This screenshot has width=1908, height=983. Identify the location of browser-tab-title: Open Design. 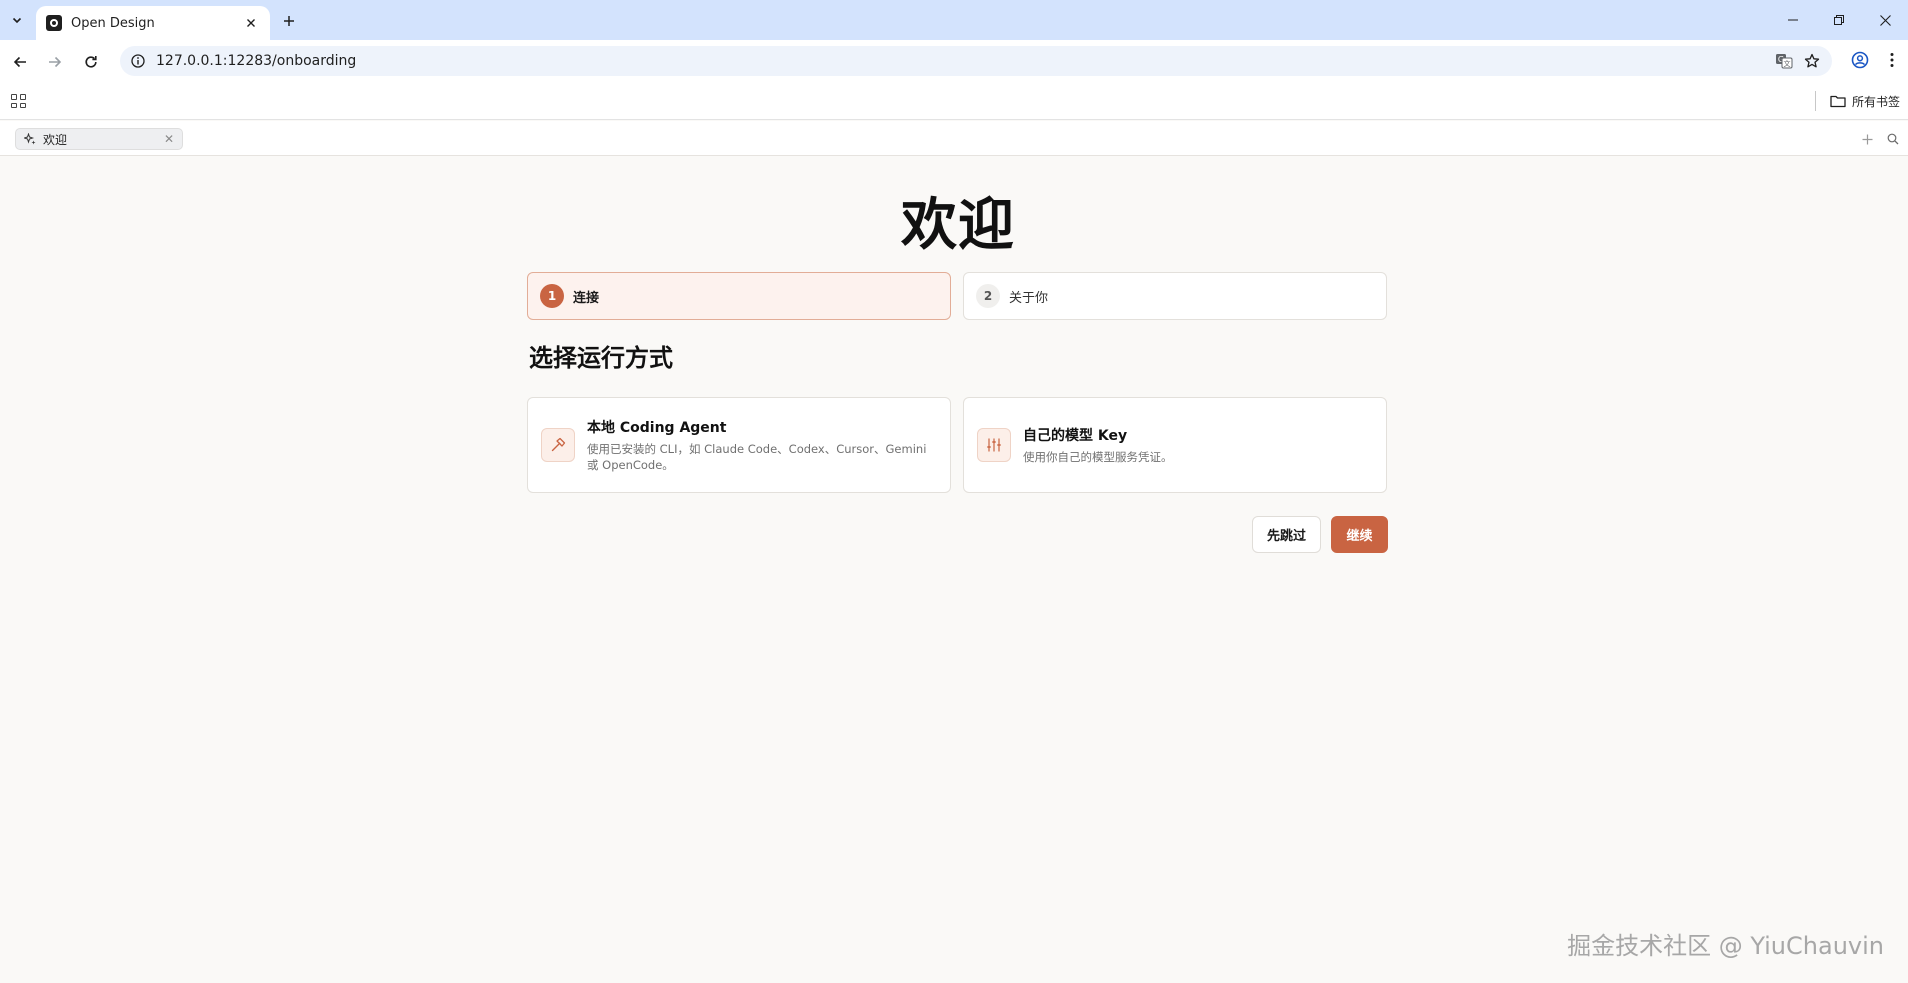
(113, 23).